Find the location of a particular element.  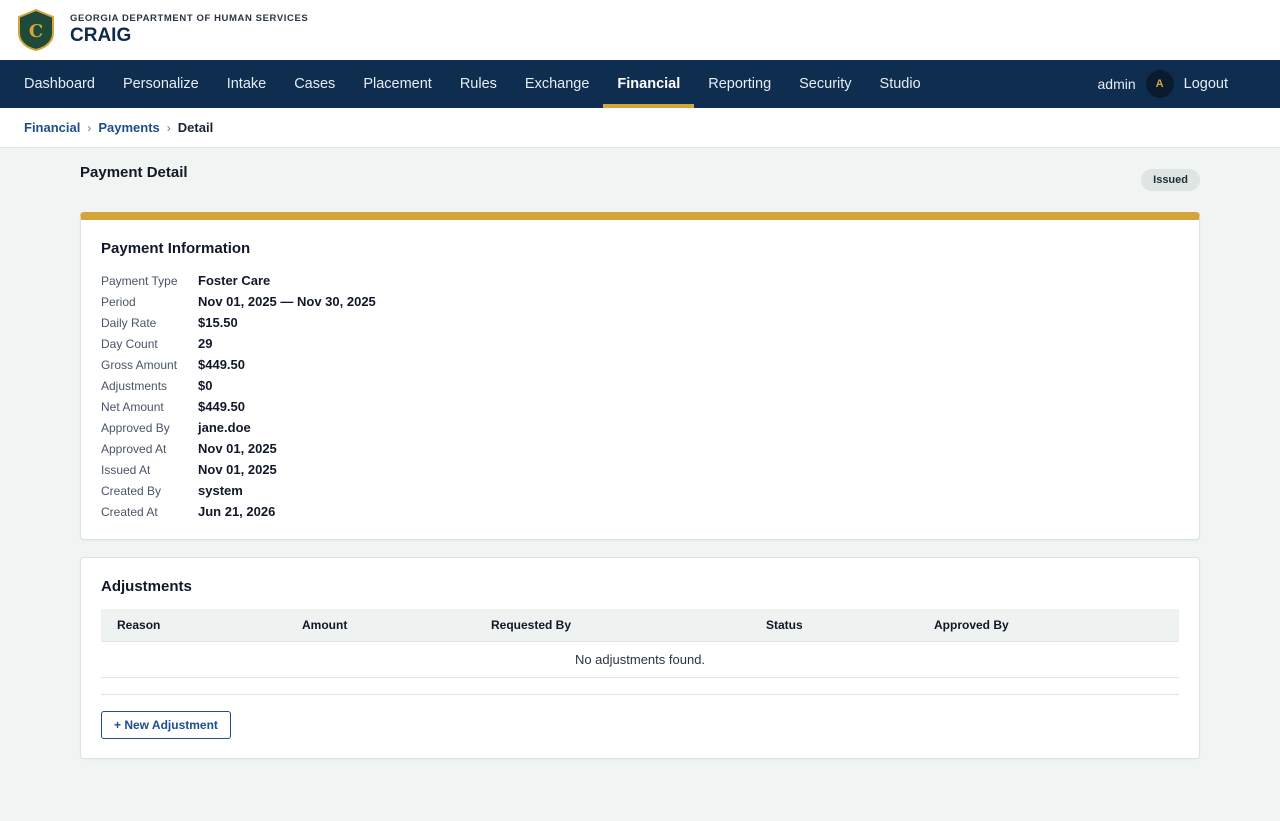

column-header: Approved By is located at coordinates (1048, 625).